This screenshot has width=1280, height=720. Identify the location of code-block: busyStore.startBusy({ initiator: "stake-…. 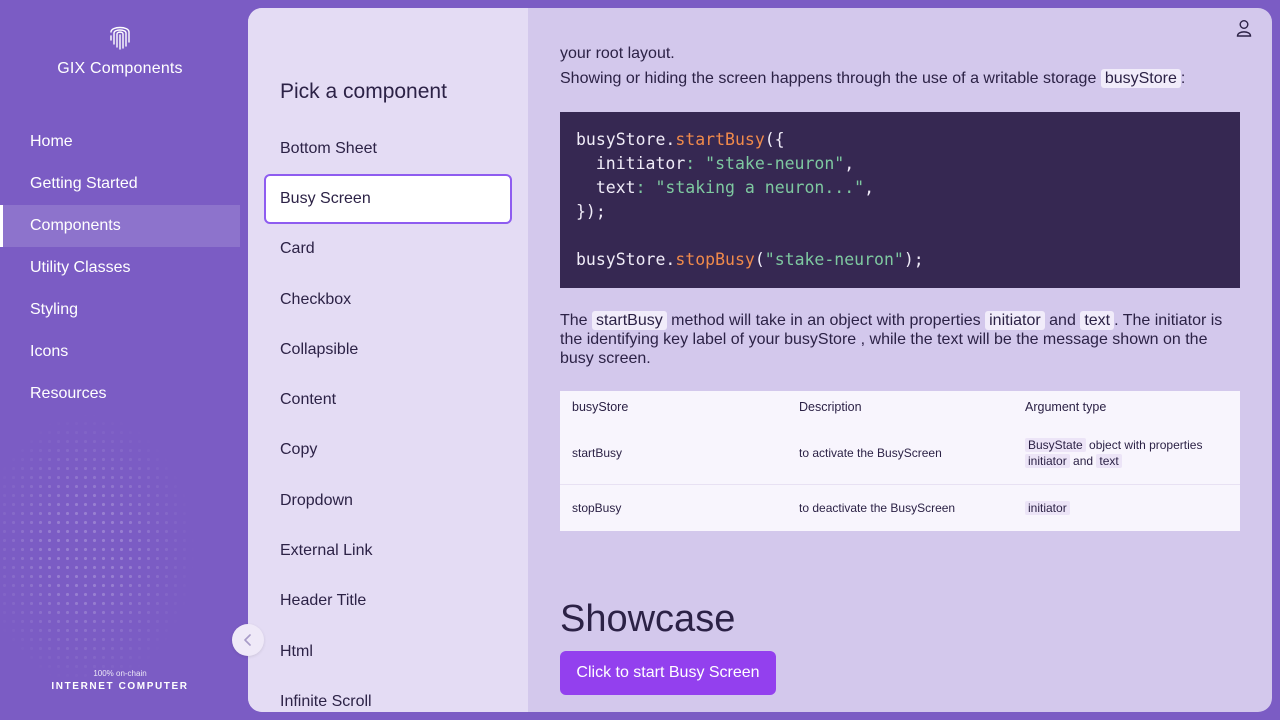
(900, 200).